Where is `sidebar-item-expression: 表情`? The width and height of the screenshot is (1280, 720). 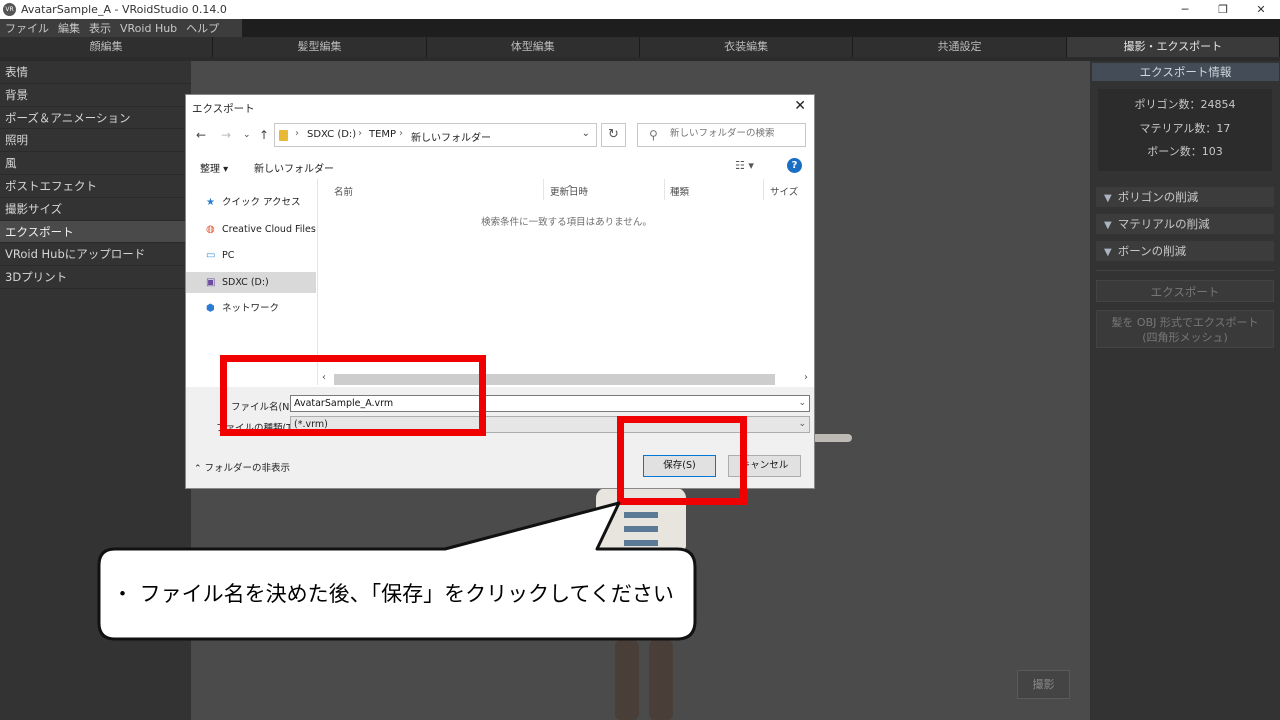 sidebar-item-expression: 表情 is located at coordinates (95, 72).